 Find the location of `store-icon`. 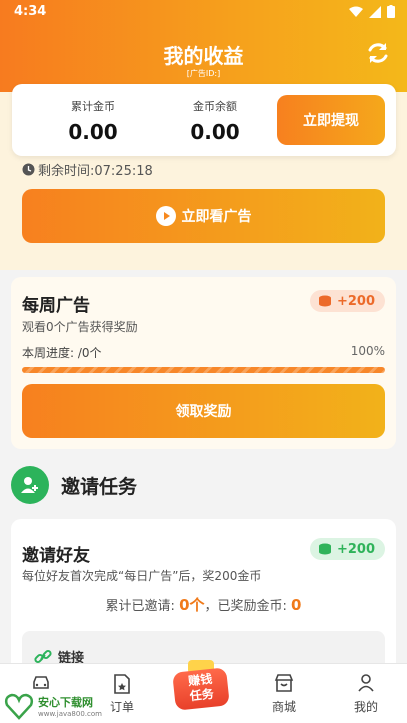

store-icon is located at coordinates (284, 684).